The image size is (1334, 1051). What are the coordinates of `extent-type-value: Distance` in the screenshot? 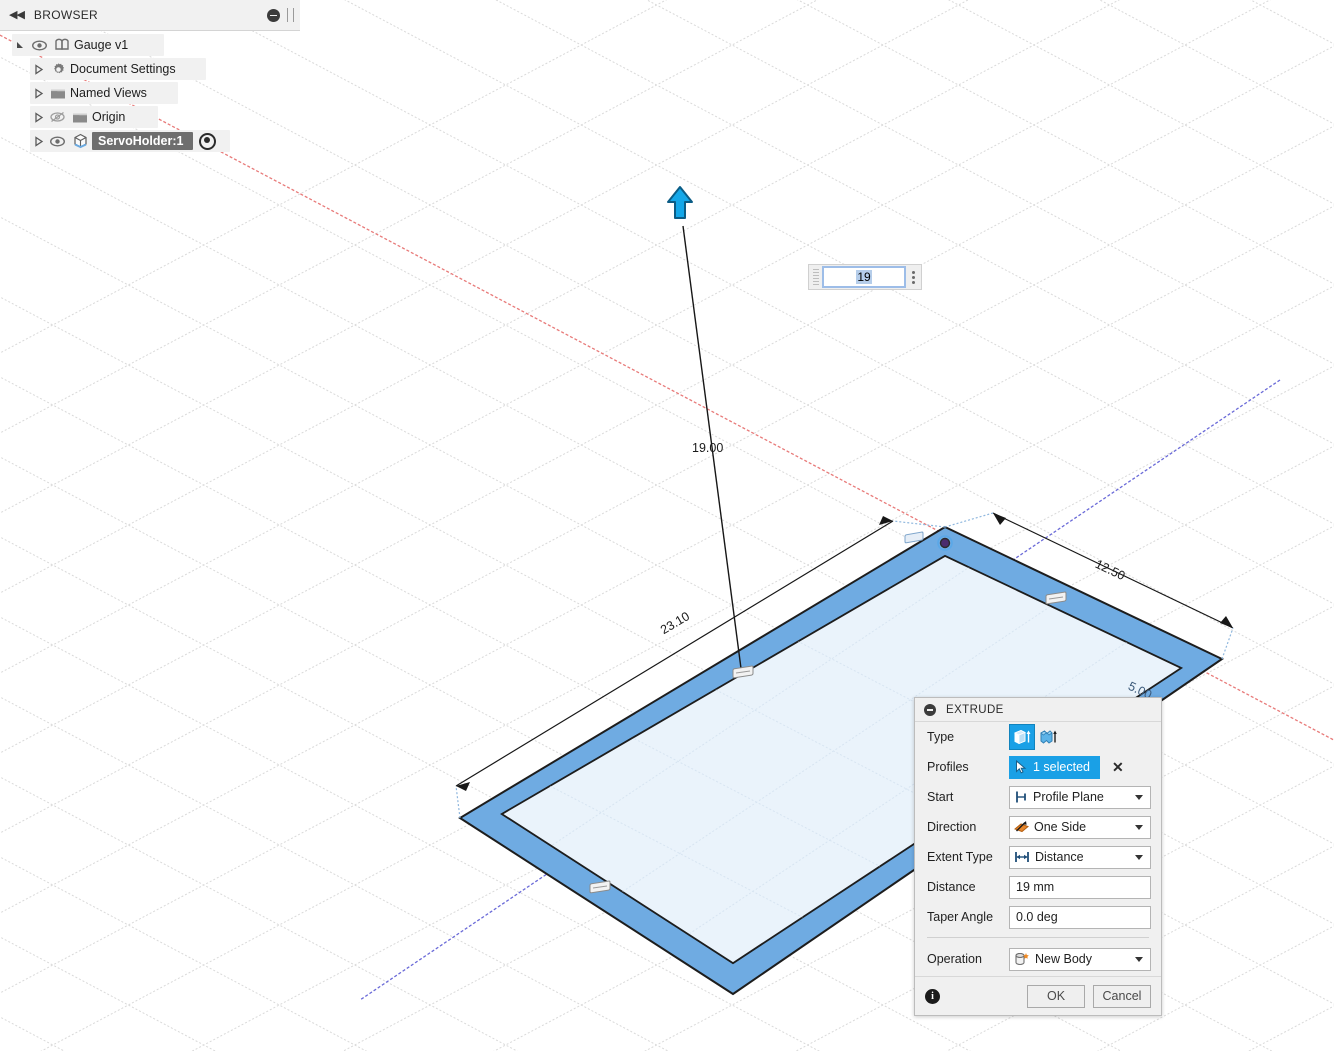 It's located at (1059, 857).